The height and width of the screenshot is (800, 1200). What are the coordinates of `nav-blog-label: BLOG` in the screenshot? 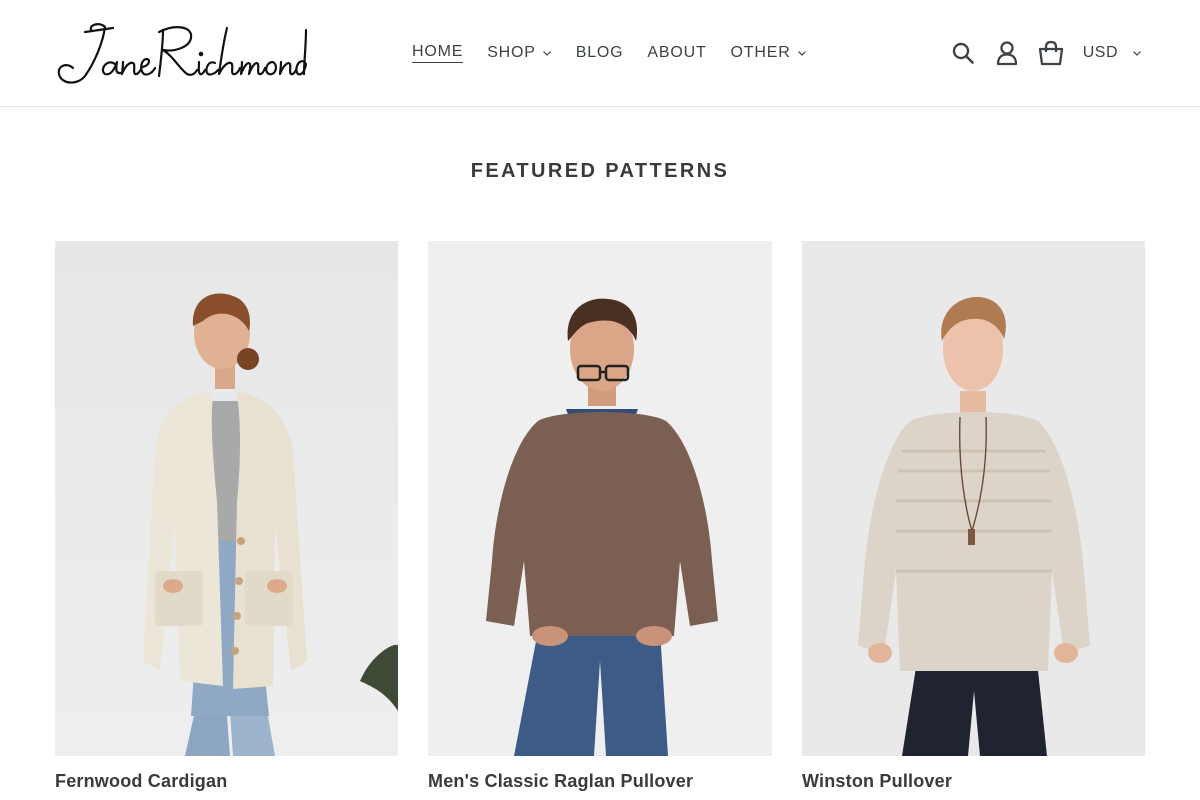 It's located at (599, 52).